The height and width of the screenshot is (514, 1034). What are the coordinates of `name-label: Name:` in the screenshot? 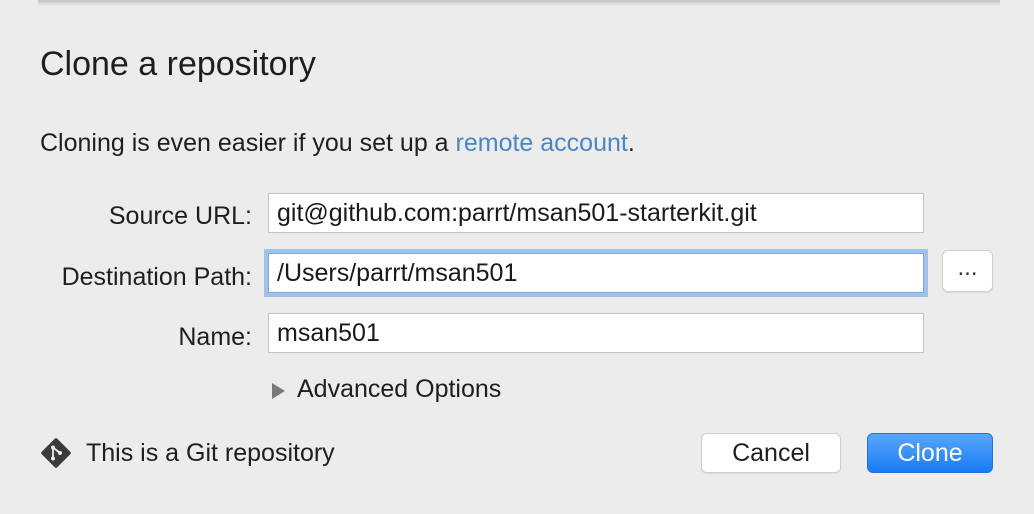 It's located at (215, 337).